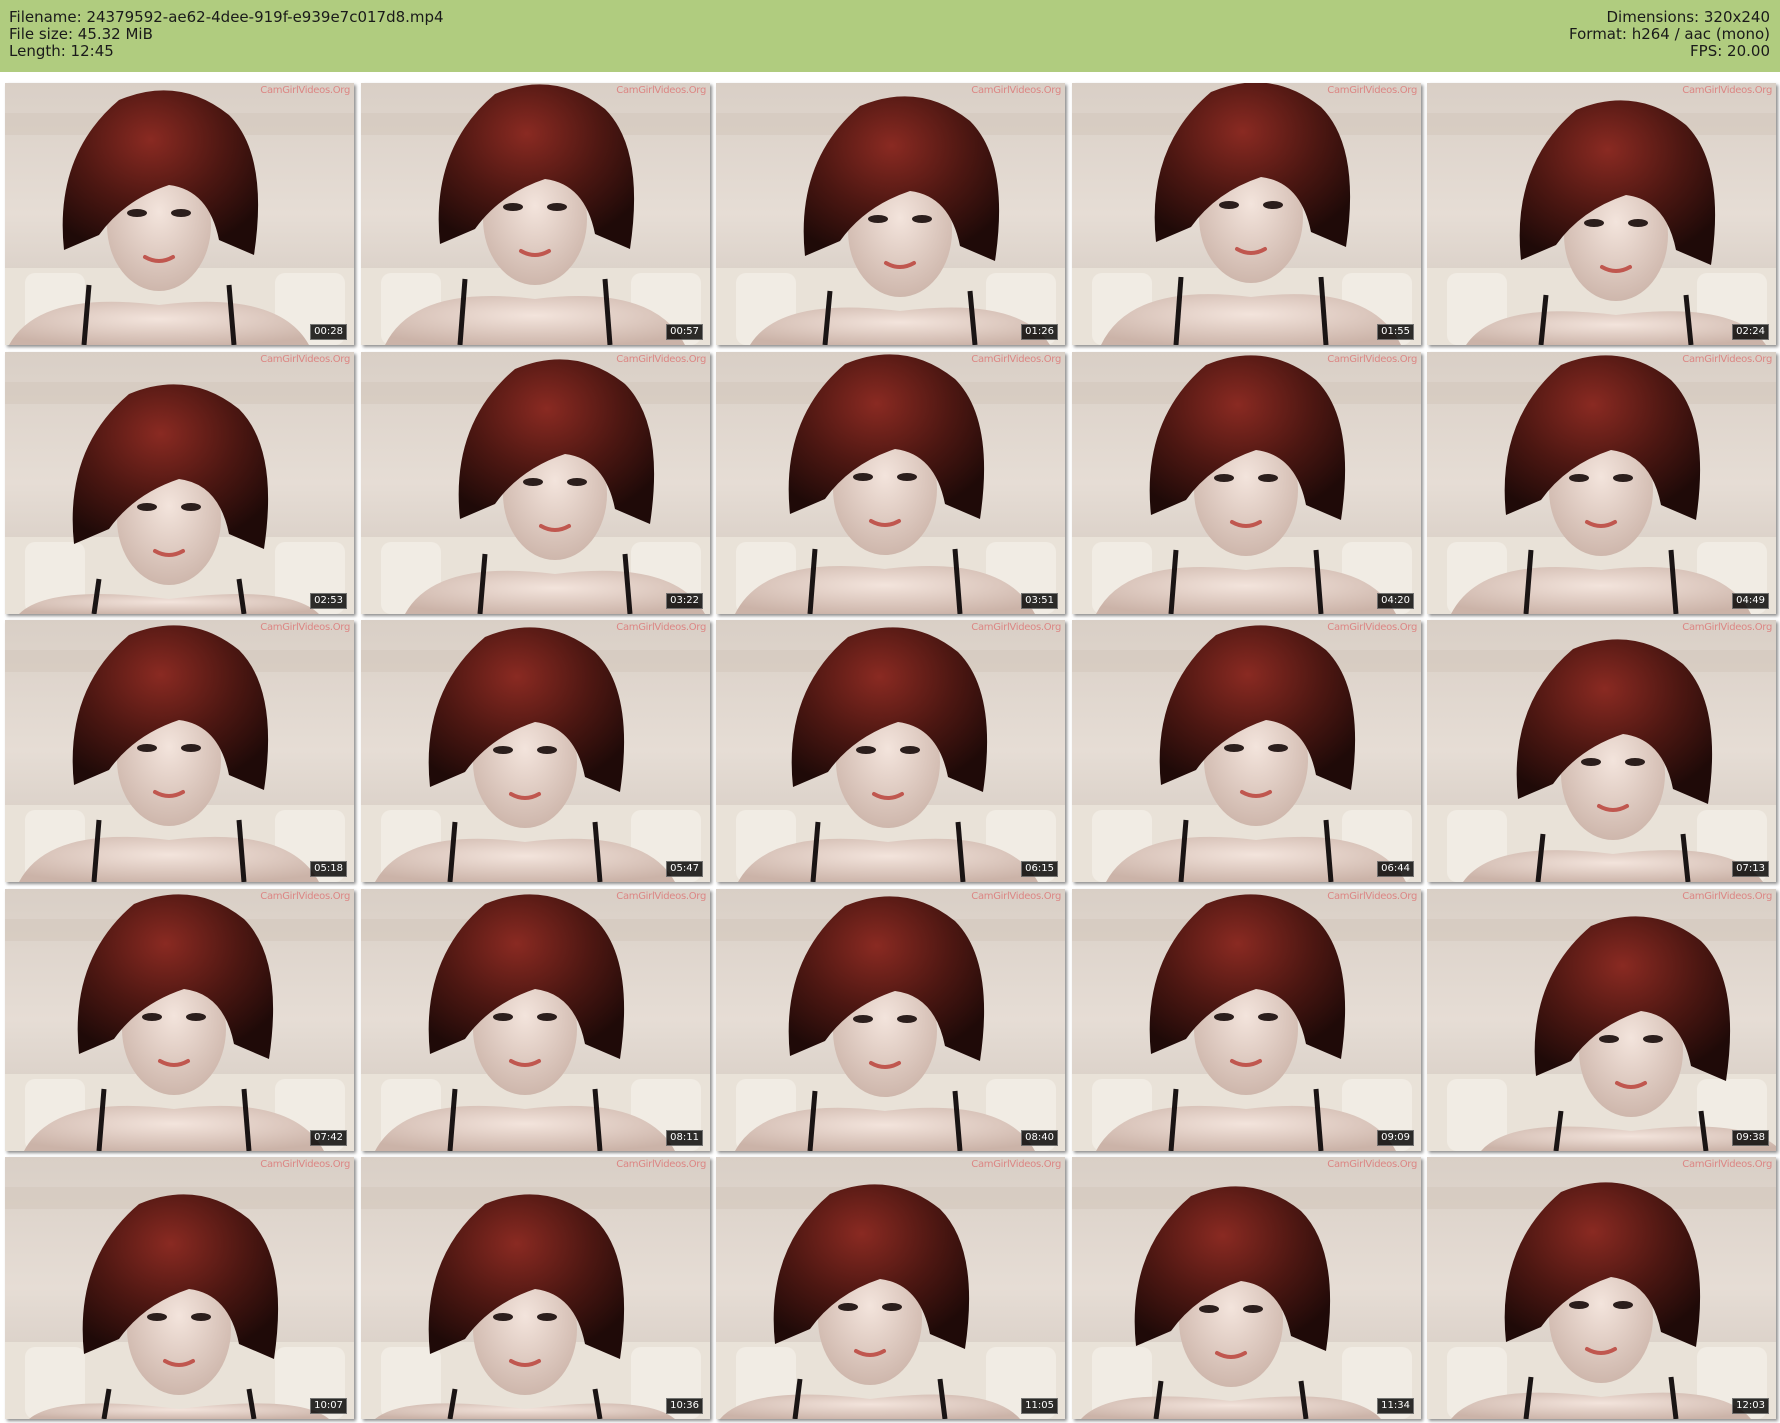 This screenshot has height=1423, width=1780. I want to click on video-thumbnail: CamGirlVideos.Org 10:36, so click(535, 1288).